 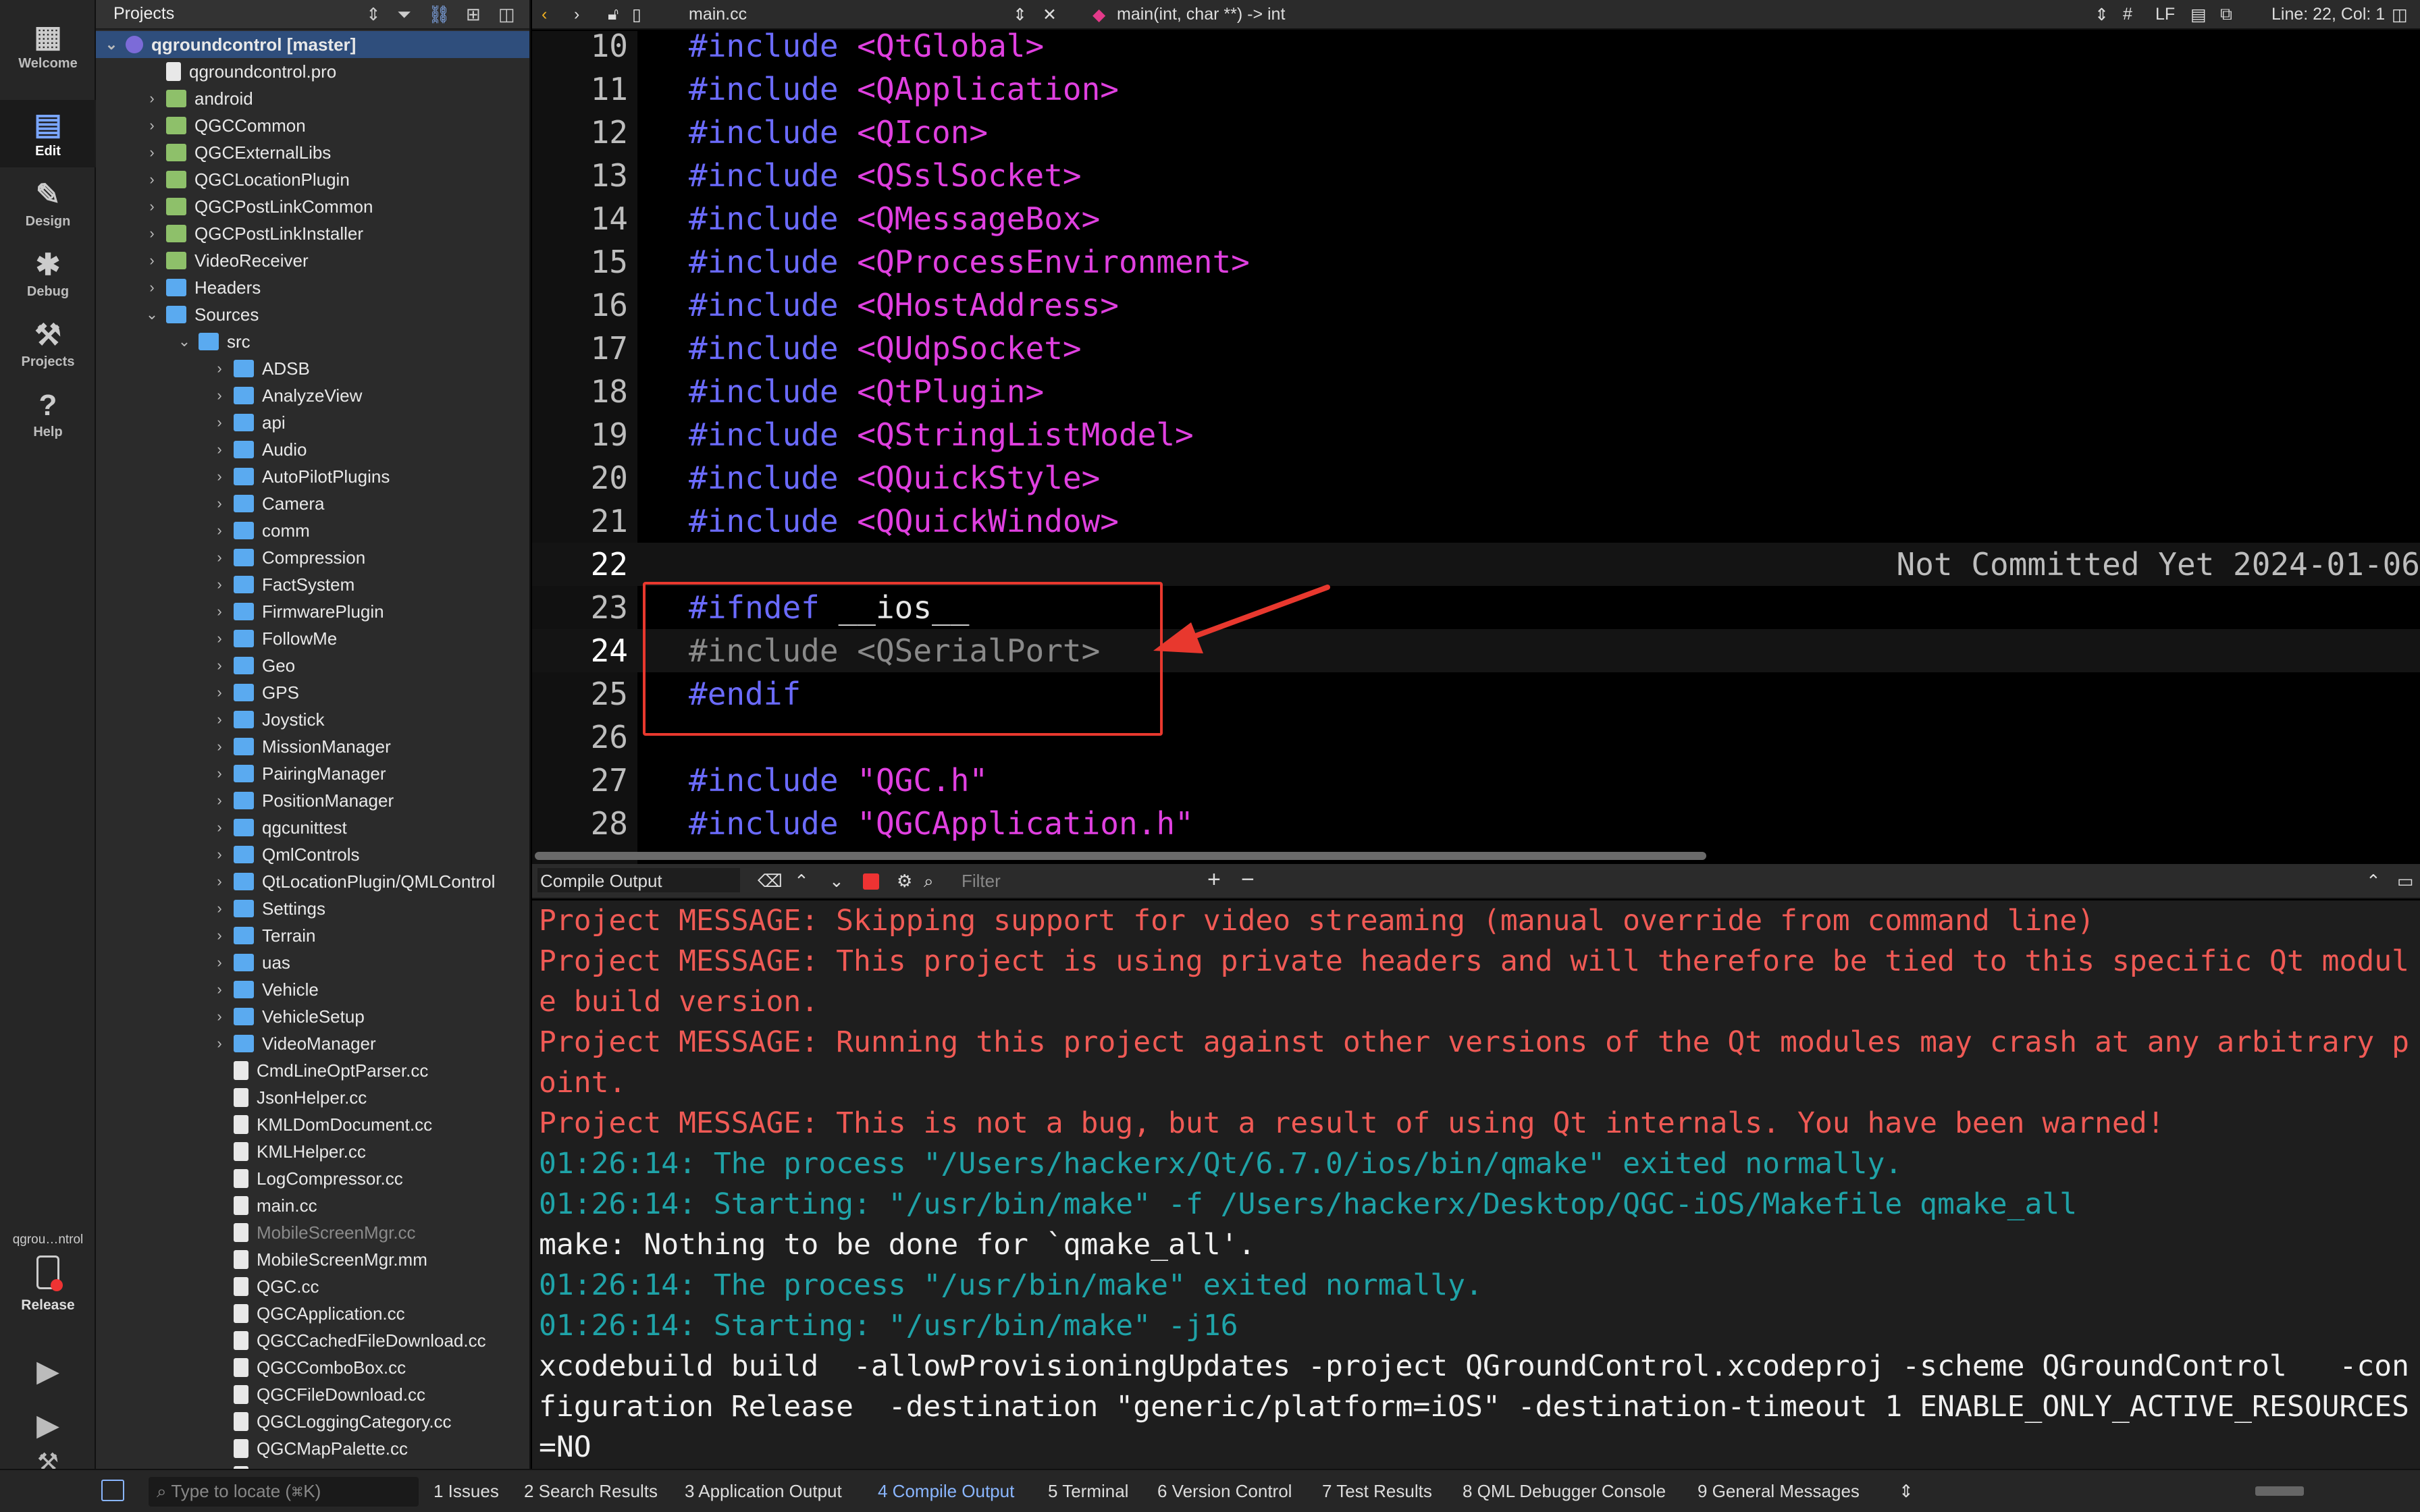 I want to click on zoom-out-icon: −, so click(x=1248, y=880).